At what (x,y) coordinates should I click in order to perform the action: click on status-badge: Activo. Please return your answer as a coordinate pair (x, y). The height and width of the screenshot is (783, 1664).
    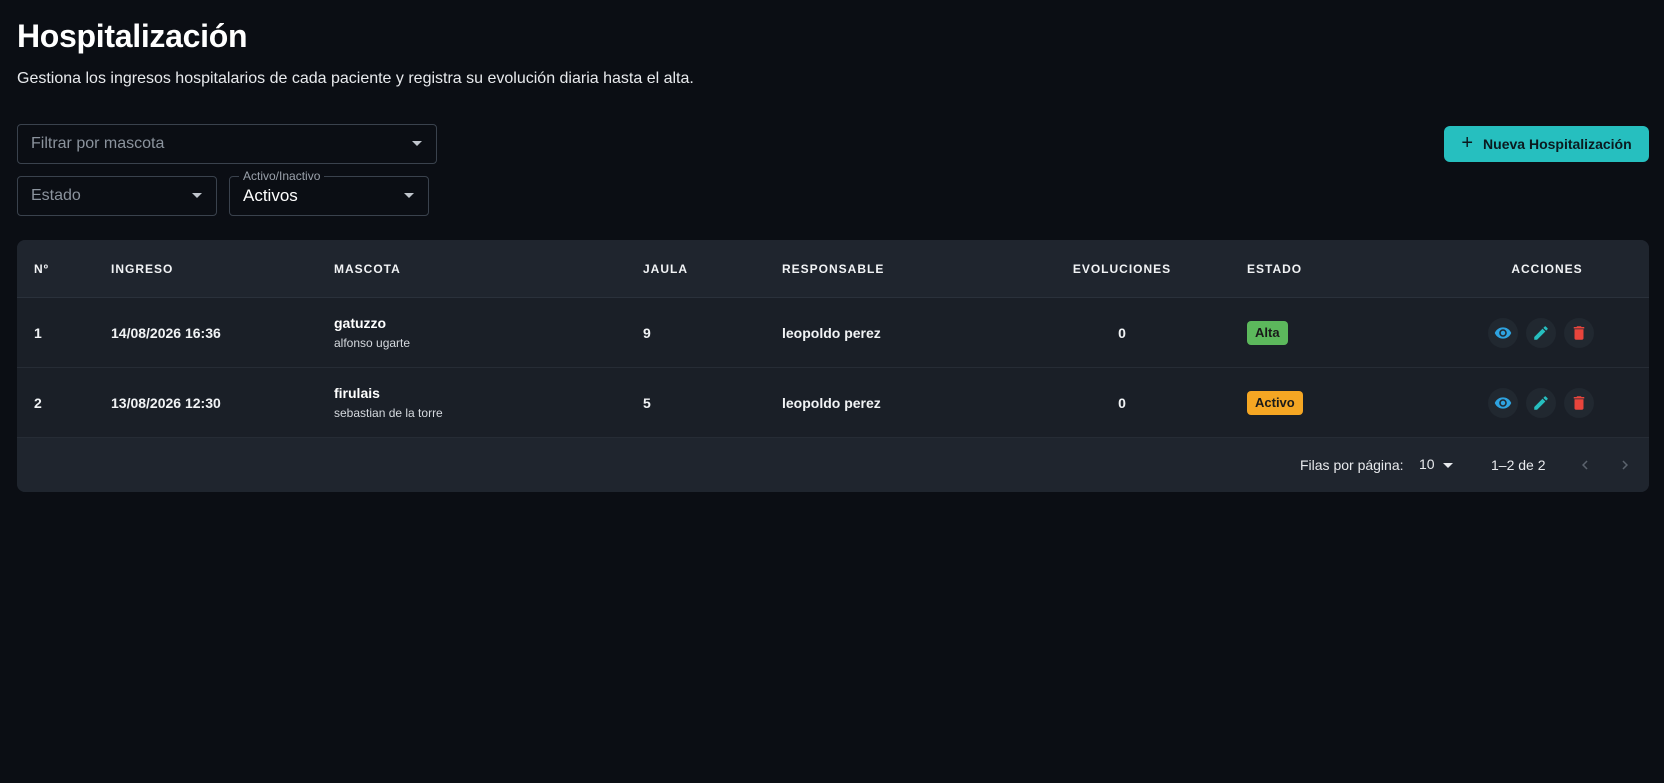
    Looking at the image, I should click on (1275, 403).